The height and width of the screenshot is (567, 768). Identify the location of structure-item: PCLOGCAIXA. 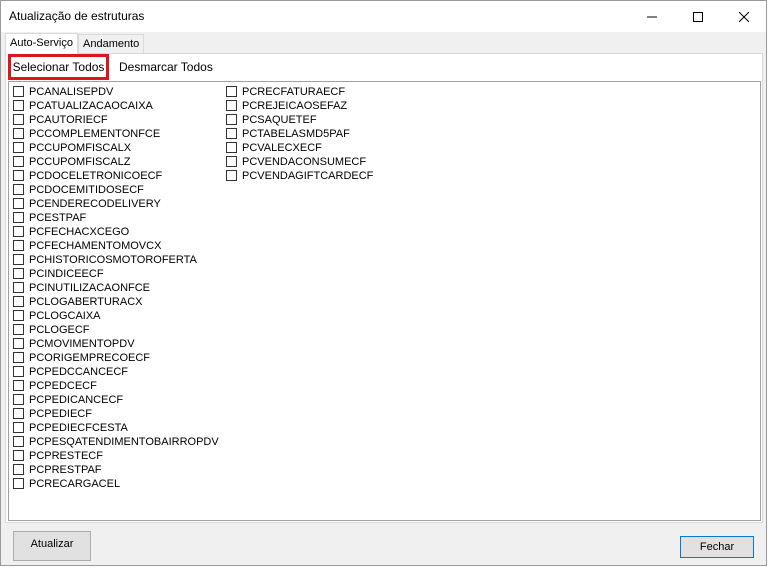
(115, 316).